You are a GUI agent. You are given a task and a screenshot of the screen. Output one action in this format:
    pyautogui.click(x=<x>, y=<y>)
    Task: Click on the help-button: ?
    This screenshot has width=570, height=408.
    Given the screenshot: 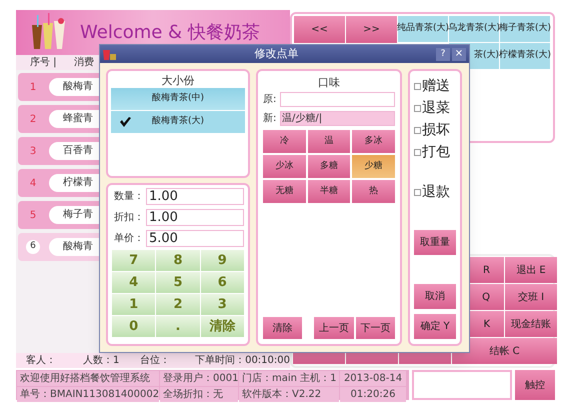 What is the action you would take?
    pyautogui.click(x=443, y=54)
    